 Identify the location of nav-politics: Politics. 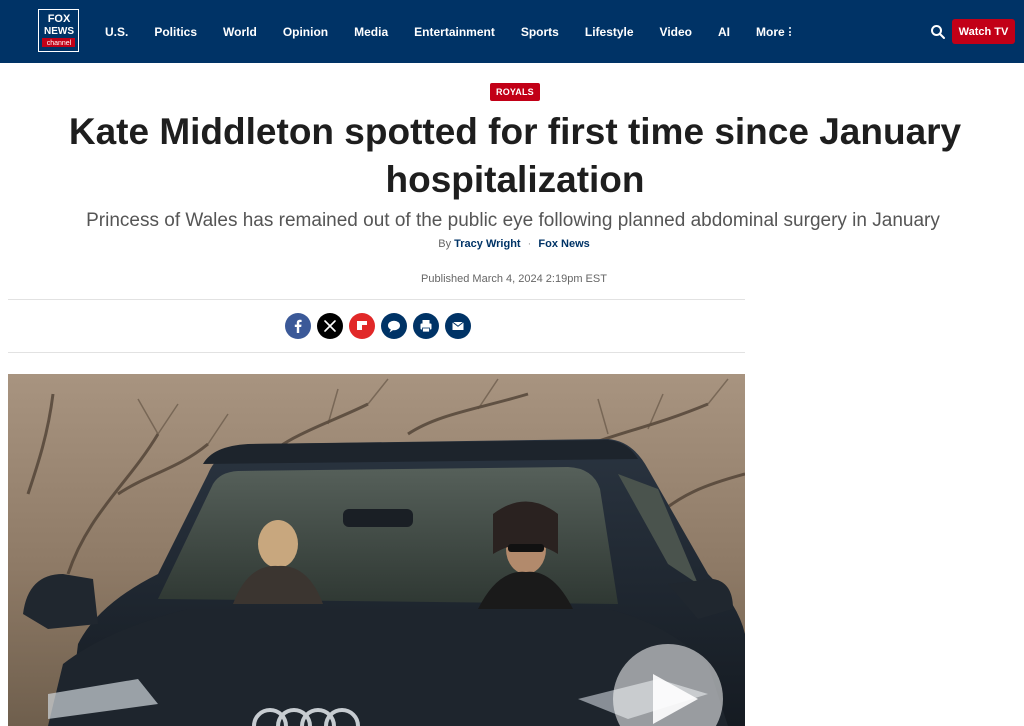
(175, 32).